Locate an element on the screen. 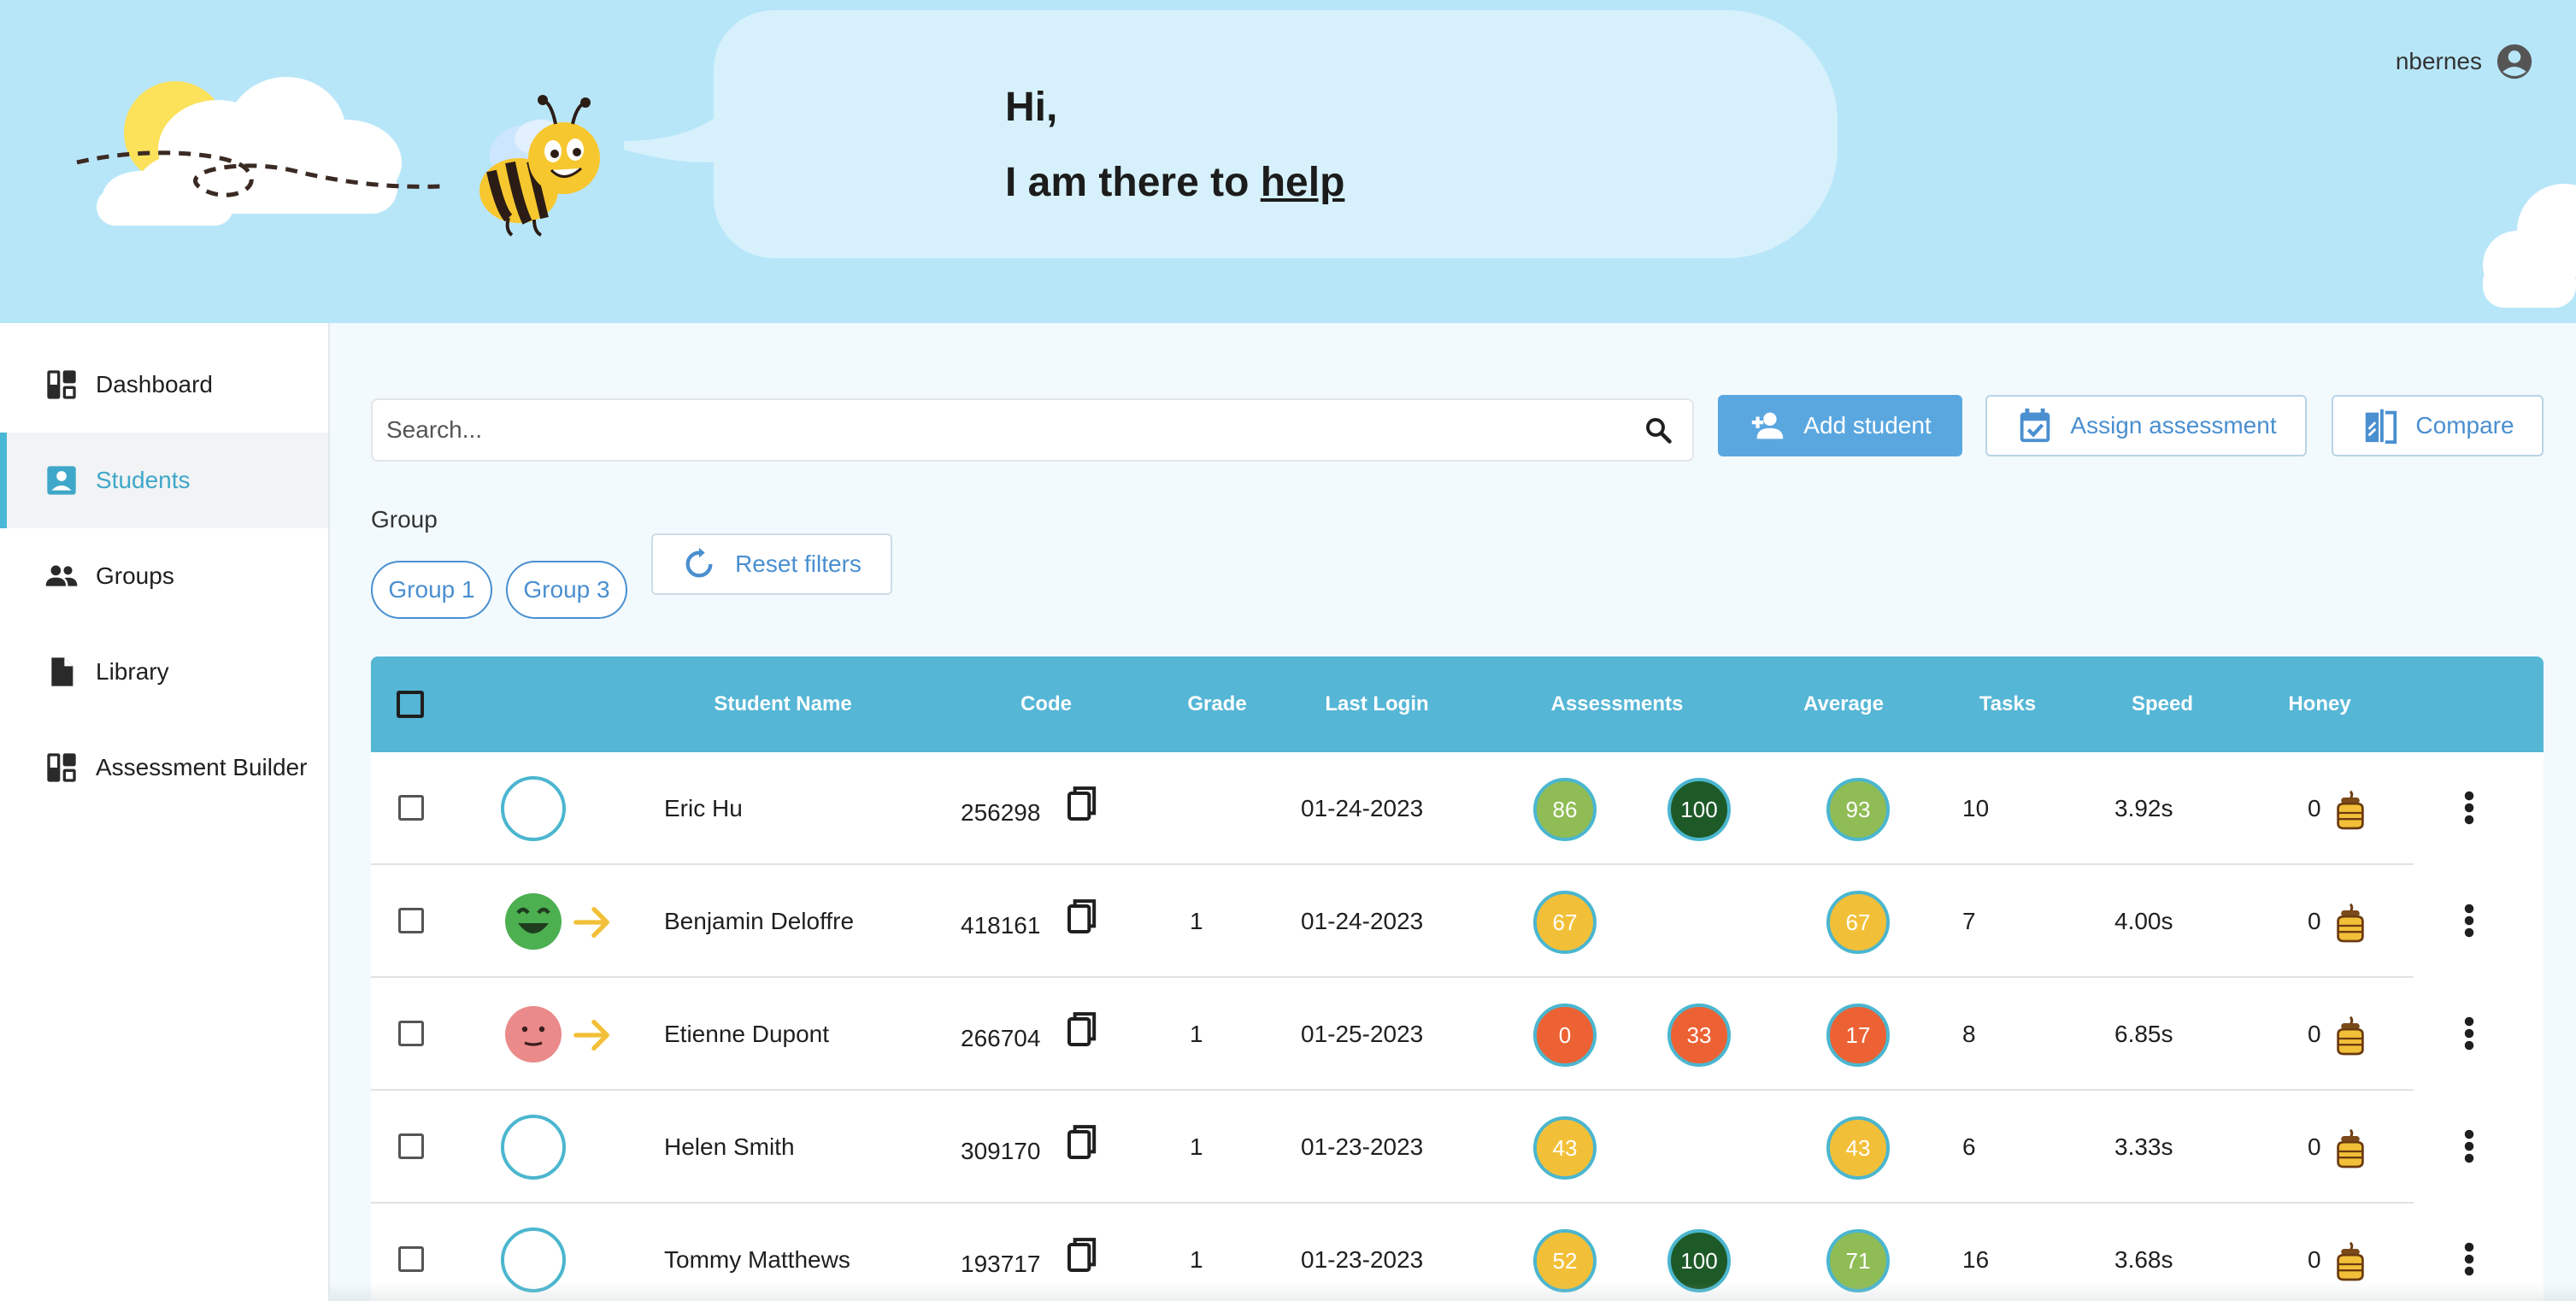 The height and width of the screenshot is (1301, 2576). average-score-badge: 93 is located at coordinates (1858, 809).